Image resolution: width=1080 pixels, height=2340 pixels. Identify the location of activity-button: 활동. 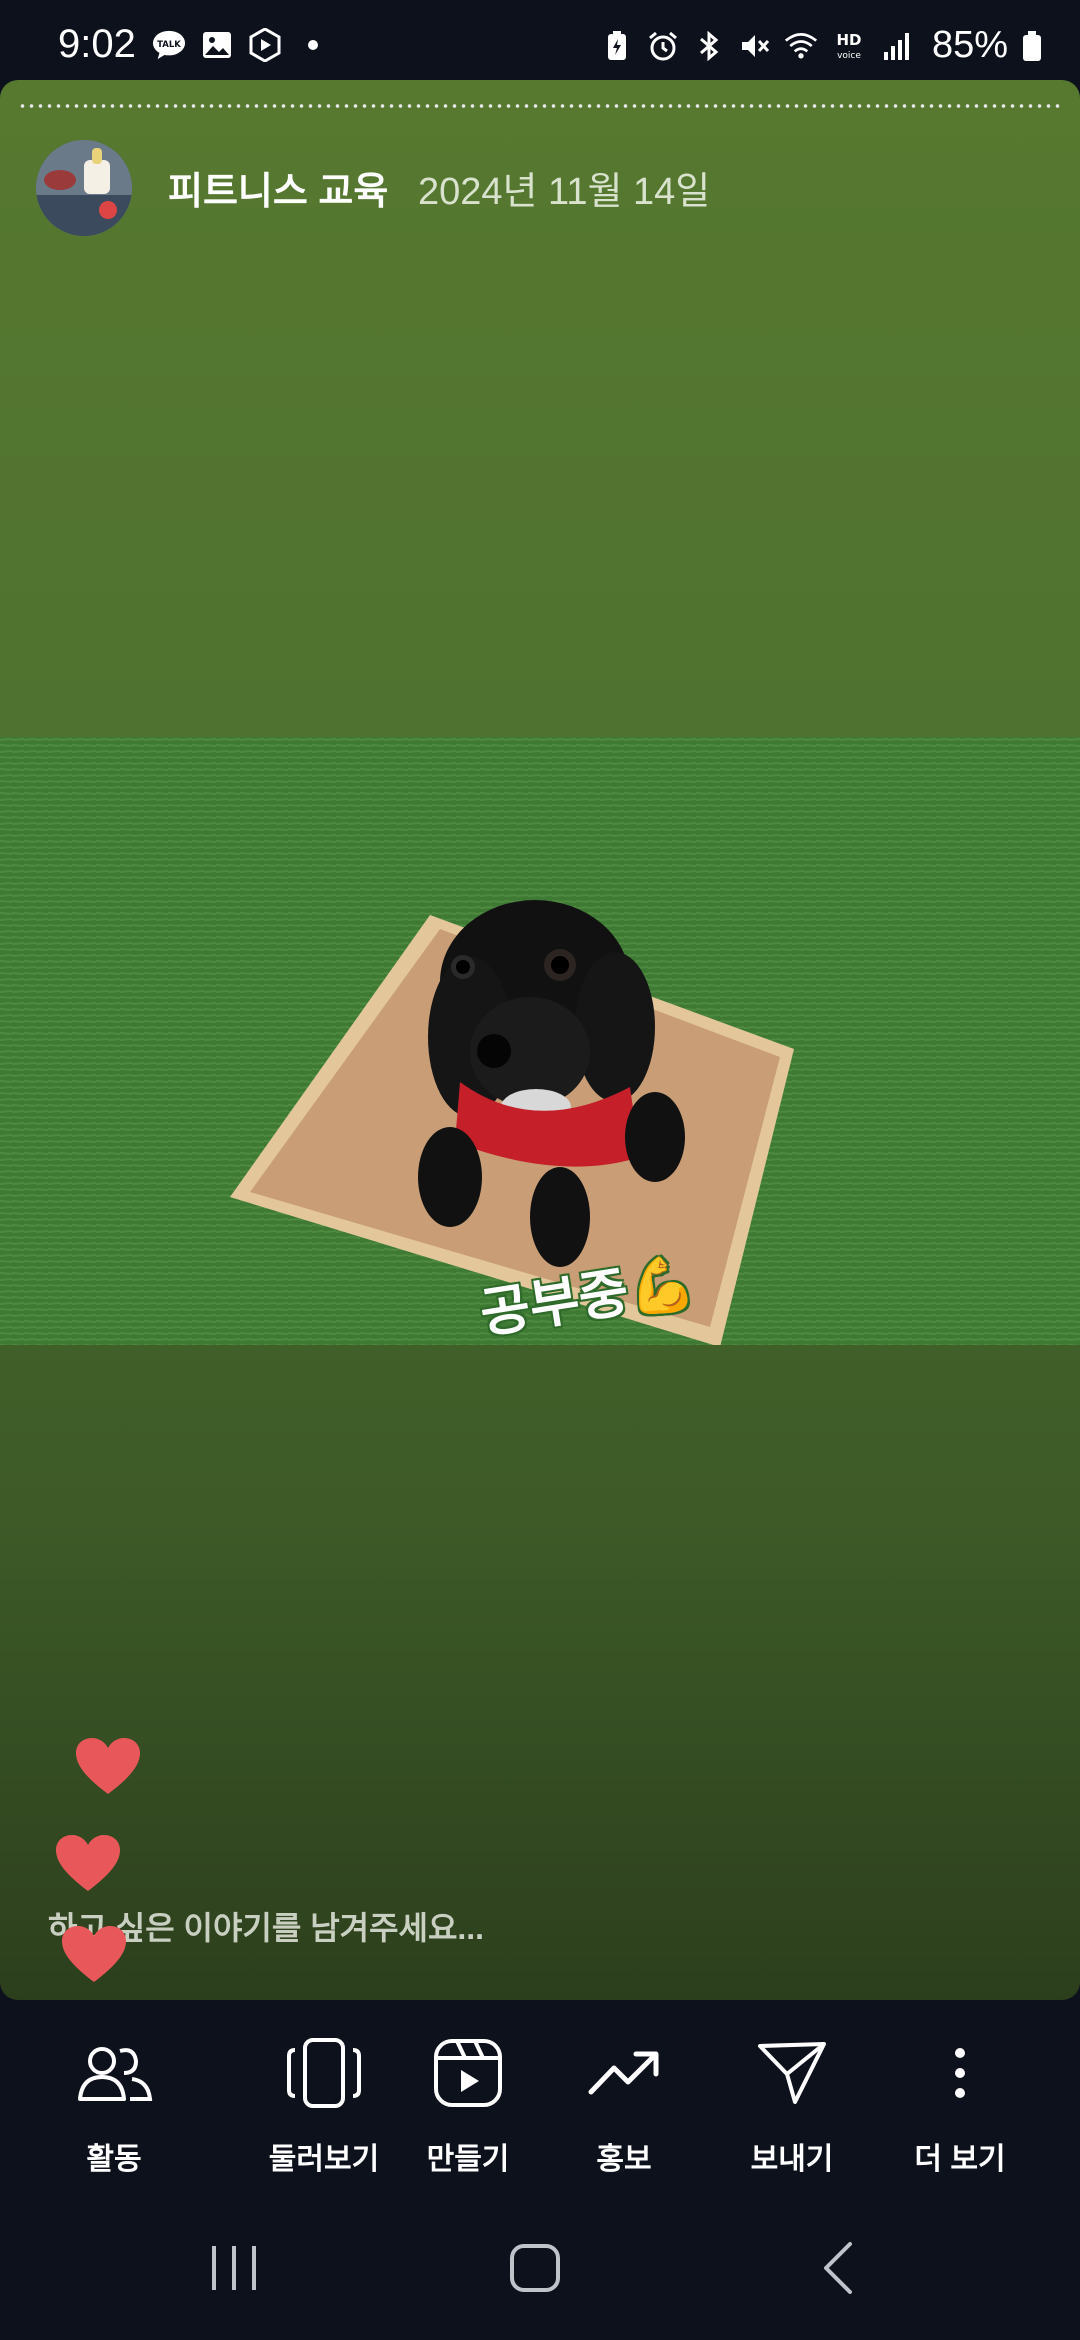
(114, 2103).